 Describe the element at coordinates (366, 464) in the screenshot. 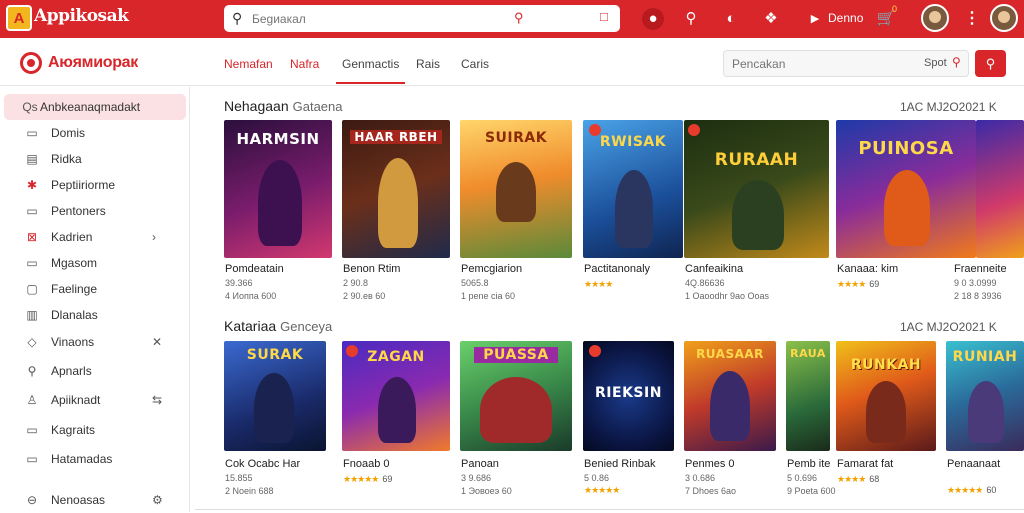

I see `game-title: Fnoaab 0` at that location.